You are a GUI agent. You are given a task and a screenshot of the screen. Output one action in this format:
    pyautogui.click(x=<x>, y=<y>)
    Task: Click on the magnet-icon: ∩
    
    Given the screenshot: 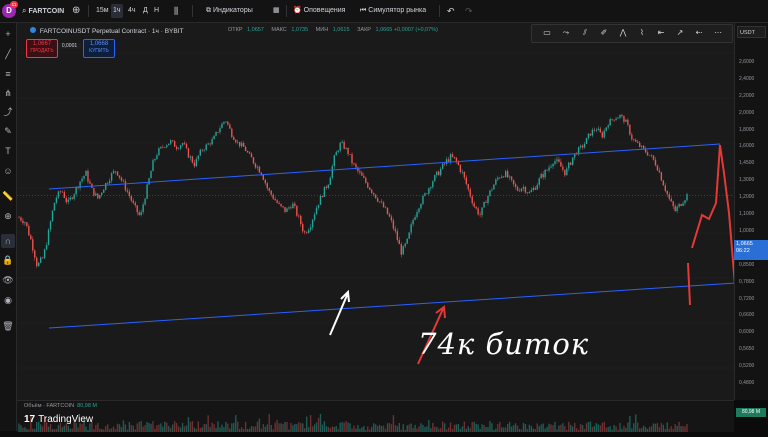 What is the action you would take?
    pyautogui.click(x=8, y=241)
    